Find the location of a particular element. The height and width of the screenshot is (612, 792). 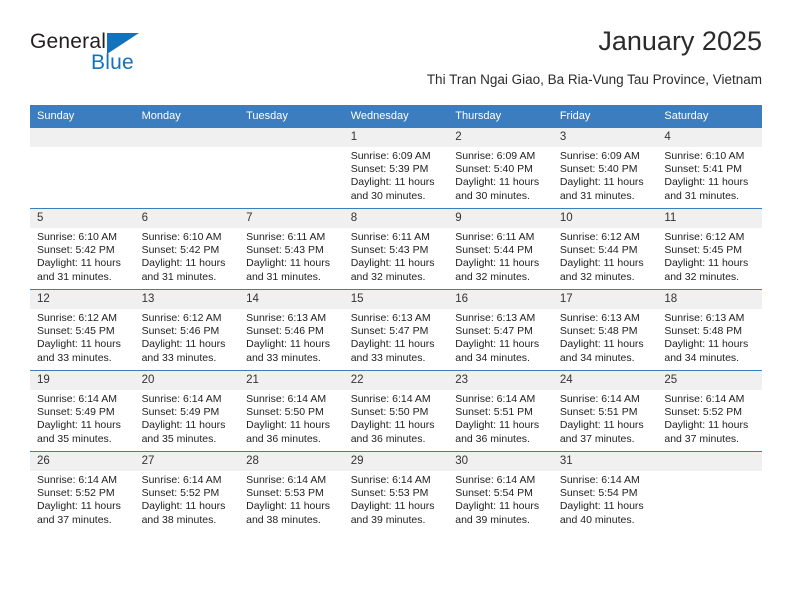

day-number: 12 is located at coordinates (82, 299).